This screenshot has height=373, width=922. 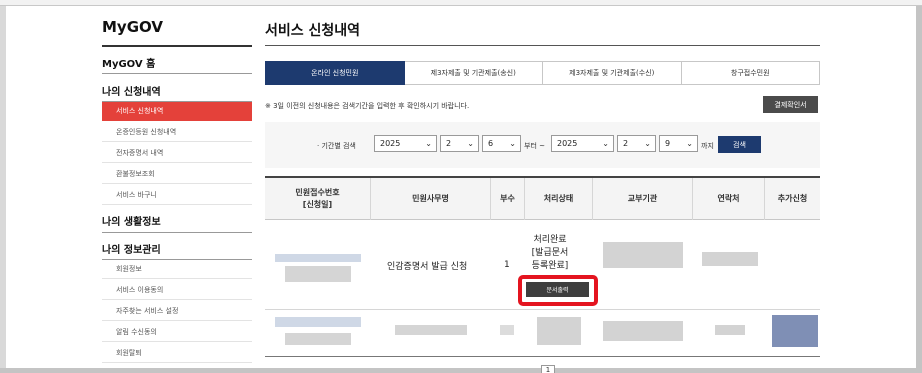 I want to click on sidebar-item-withdraw: 회원탈퇴, so click(x=177, y=353).